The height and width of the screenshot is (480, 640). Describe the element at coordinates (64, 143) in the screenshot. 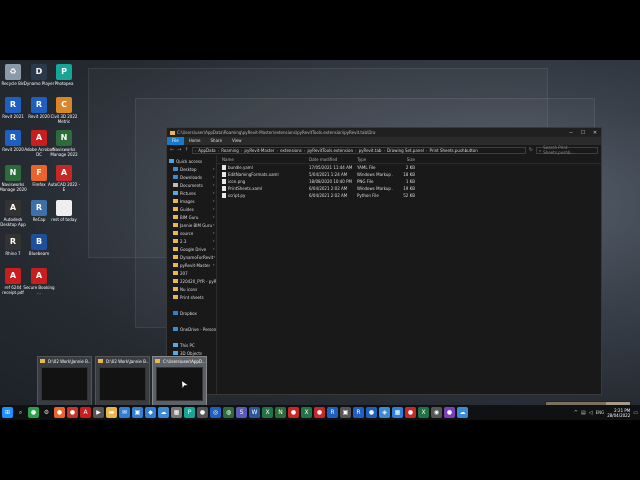

I see `desktop-shortcut: N Navisworks Manage 2022` at that location.